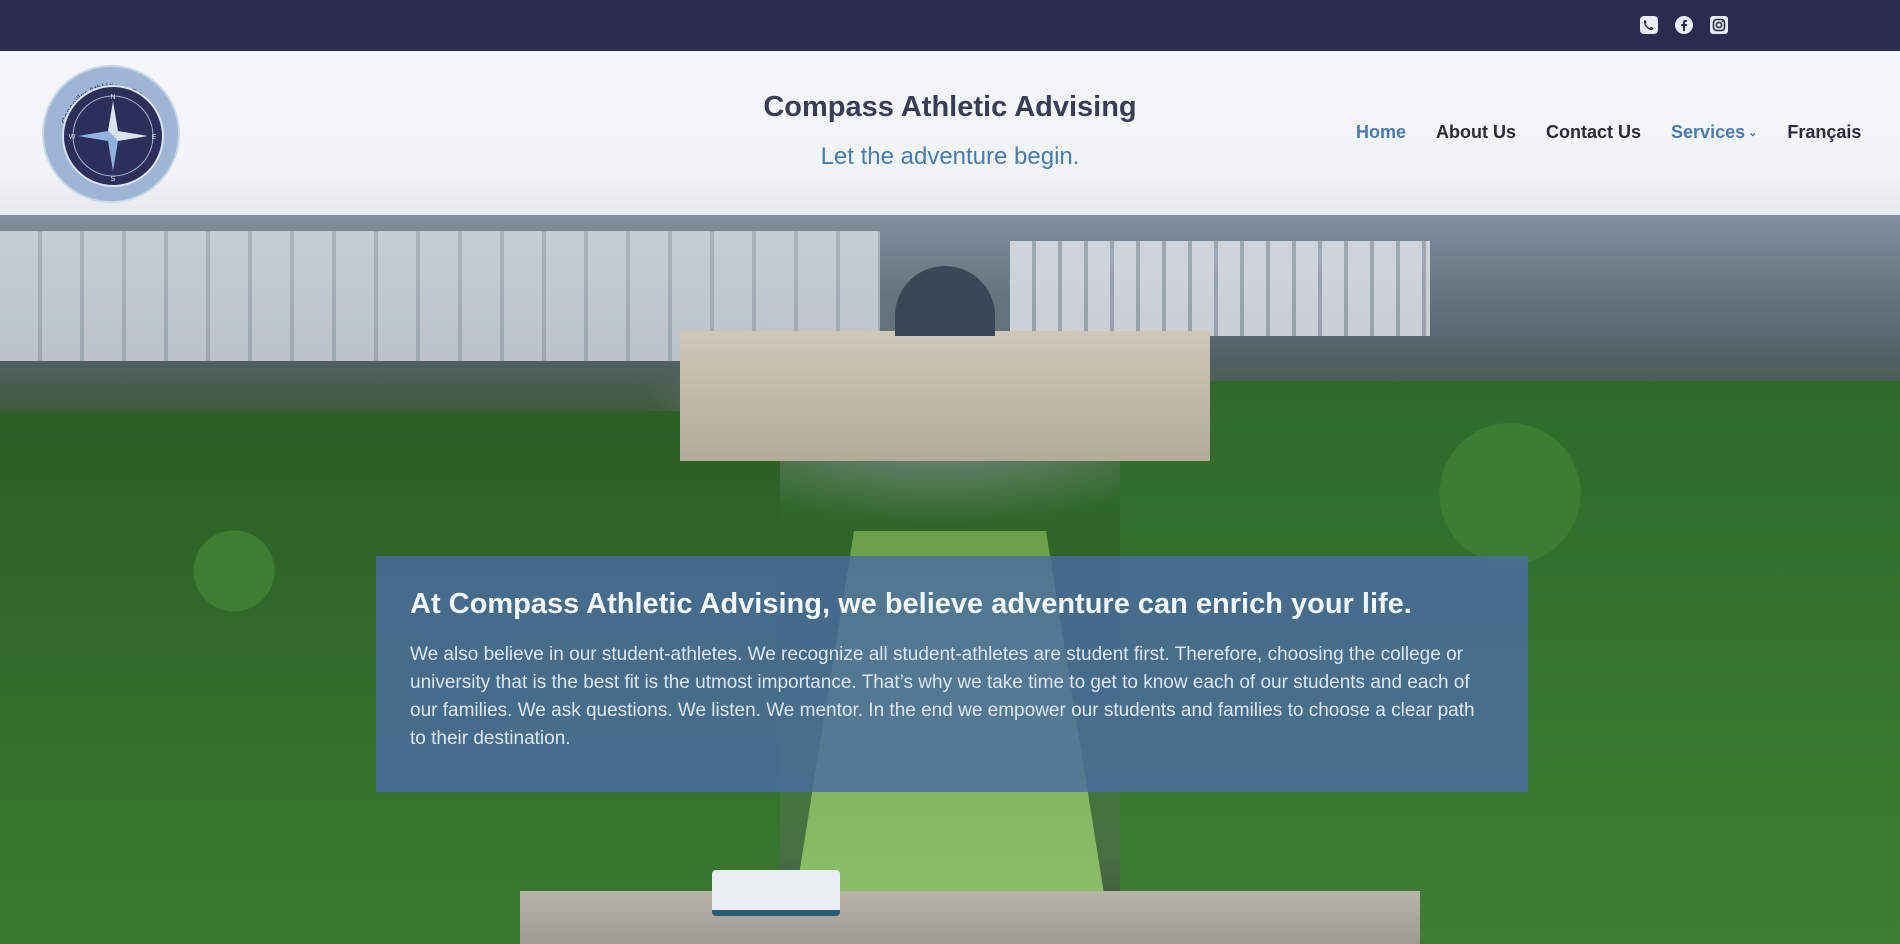  I want to click on facebook-icon, so click(1684, 25).